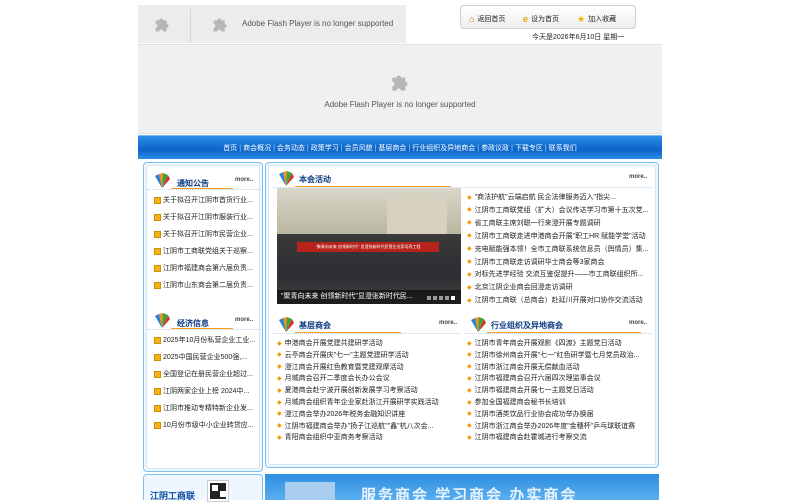 The width and height of the screenshot is (800, 502). Describe the element at coordinates (559, 390) in the screenshot. I see `list-item: ◆ 江阴市福建商会开展七一主题党日活动` at that location.